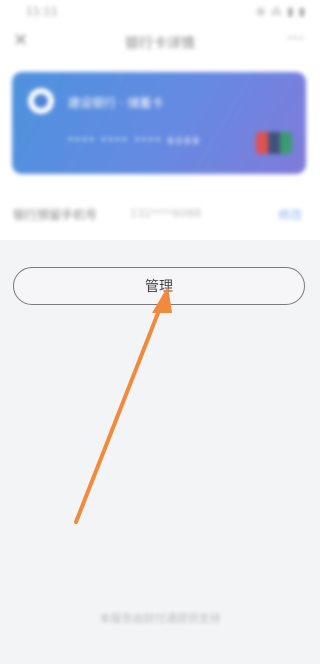  I want to click on edit-link: 修改, so click(290, 214).